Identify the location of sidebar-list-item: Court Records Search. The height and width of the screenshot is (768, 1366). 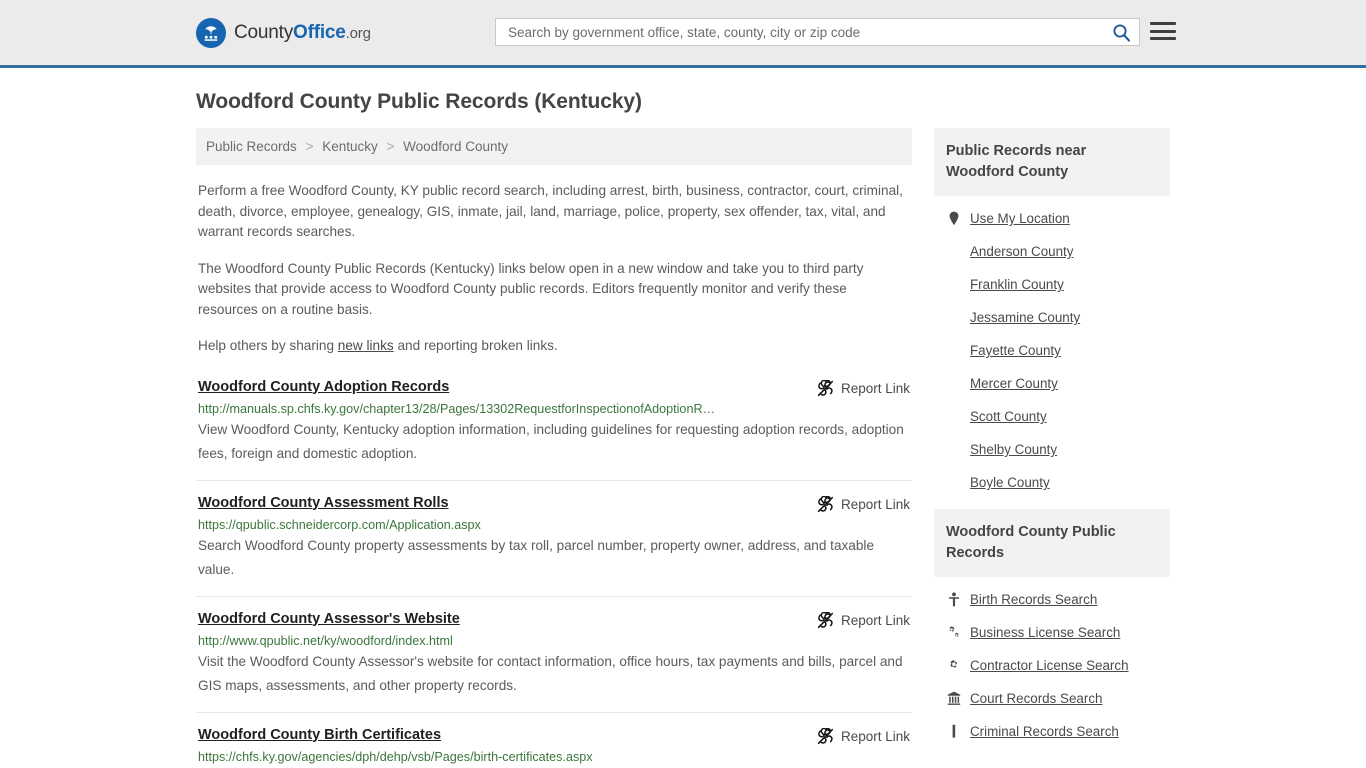
(1052, 698).